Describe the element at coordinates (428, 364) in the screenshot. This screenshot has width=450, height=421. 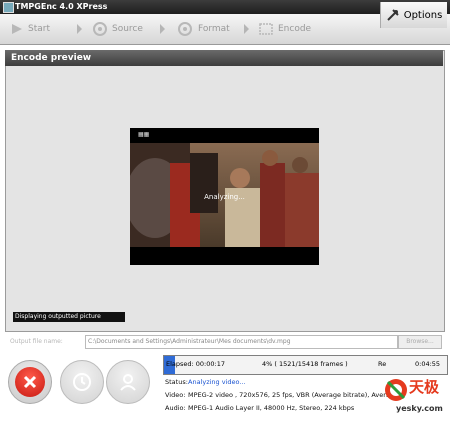
I see `remaining-time: 0:04:55` at that location.